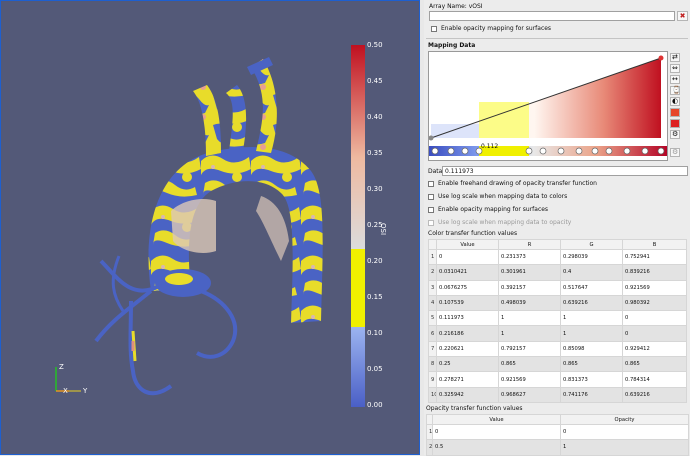 Image resolution: width=690 pixels, height=456 pixels. I want to click on table-row: 4 0.107539 0.498039 0.639216 0.980392, so click(557, 303).